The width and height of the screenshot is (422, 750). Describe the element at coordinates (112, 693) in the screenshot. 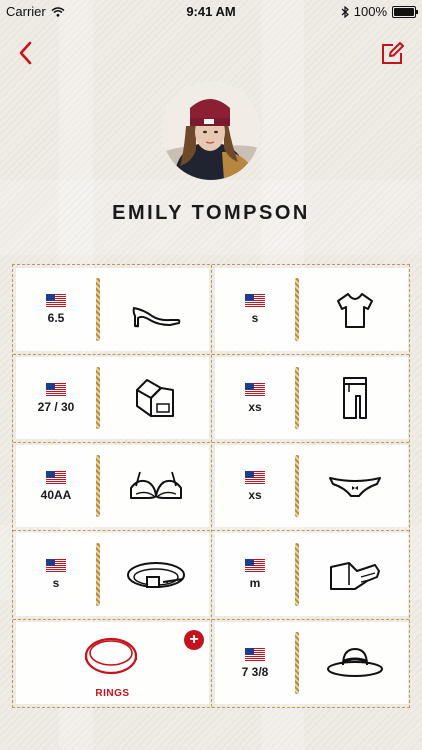

I see `rings-label: RINGS` at that location.